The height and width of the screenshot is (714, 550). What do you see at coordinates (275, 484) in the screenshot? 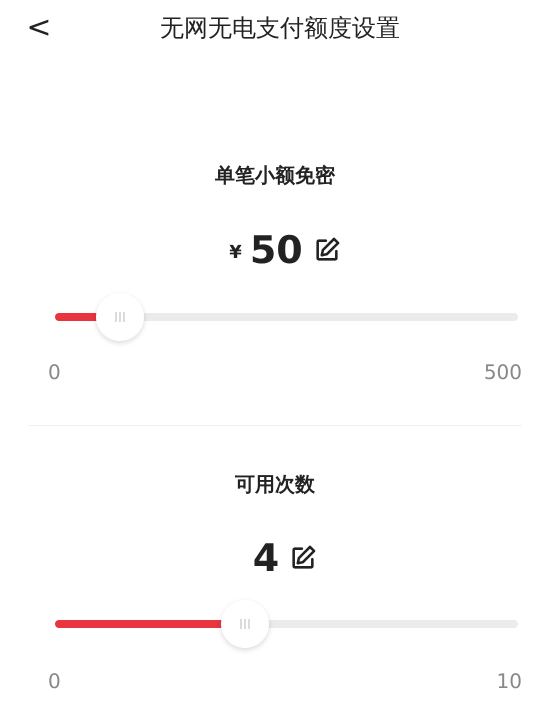
I see `setting-title: 可用次数` at bounding box center [275, 484].